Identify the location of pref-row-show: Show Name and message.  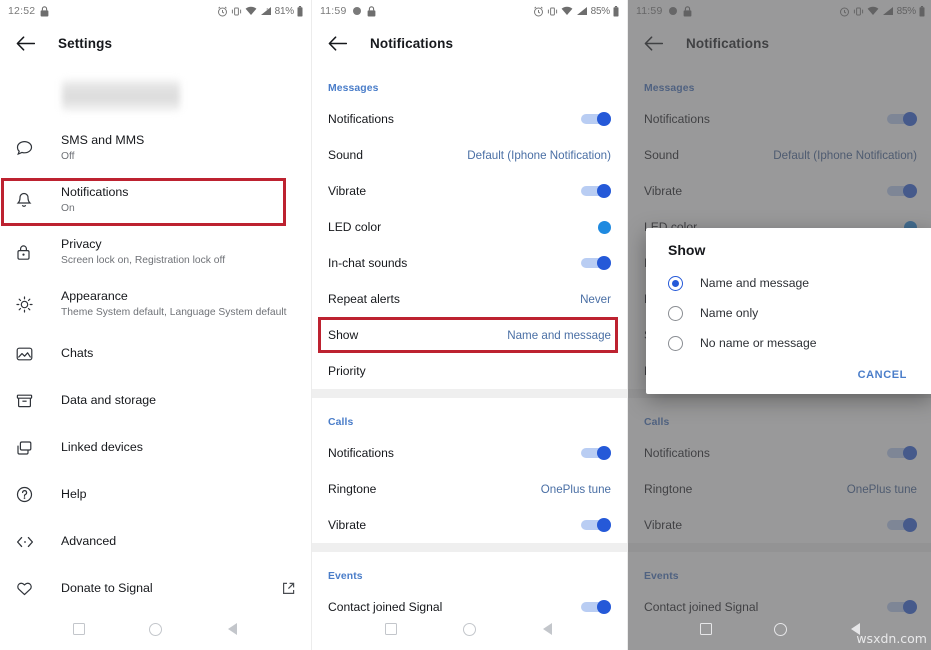
(469, 335).